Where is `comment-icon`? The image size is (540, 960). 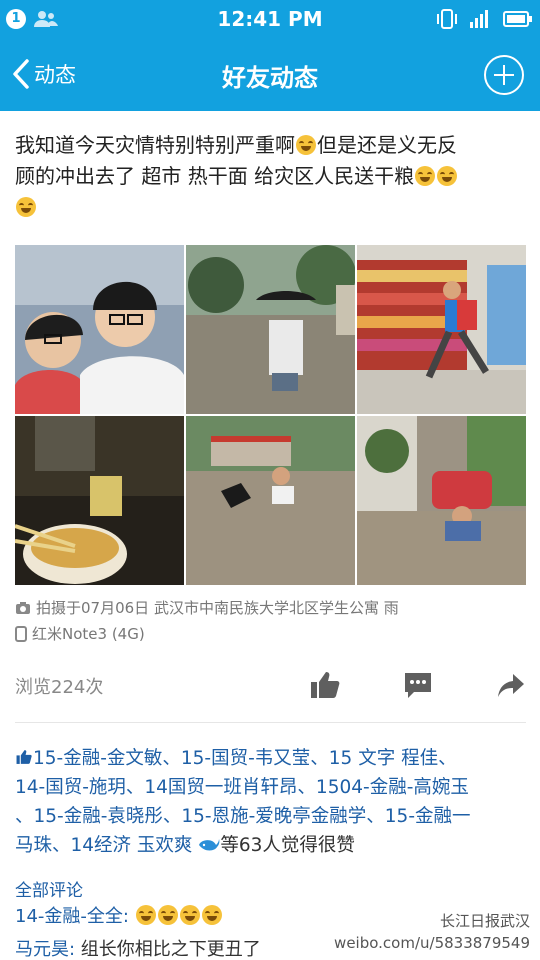 comment-icon is located at coordinates (418, 685).